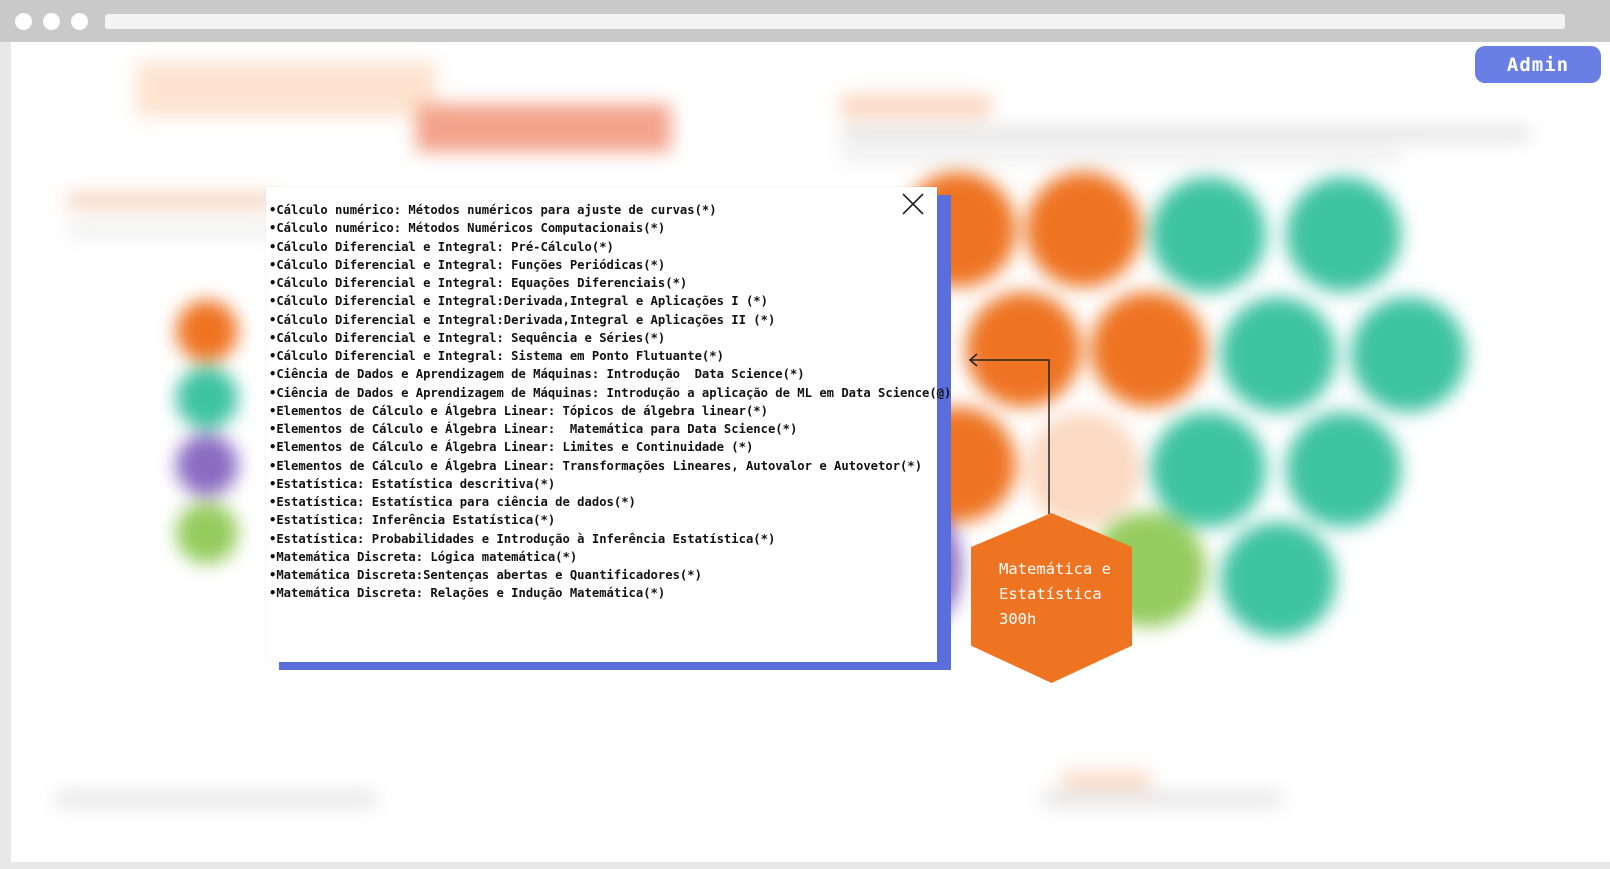 This screenshot has width=1610, height=869. Describe the element at coordinates (79, 21) in the screenshot. I see `window-maximize-dot` at that location.